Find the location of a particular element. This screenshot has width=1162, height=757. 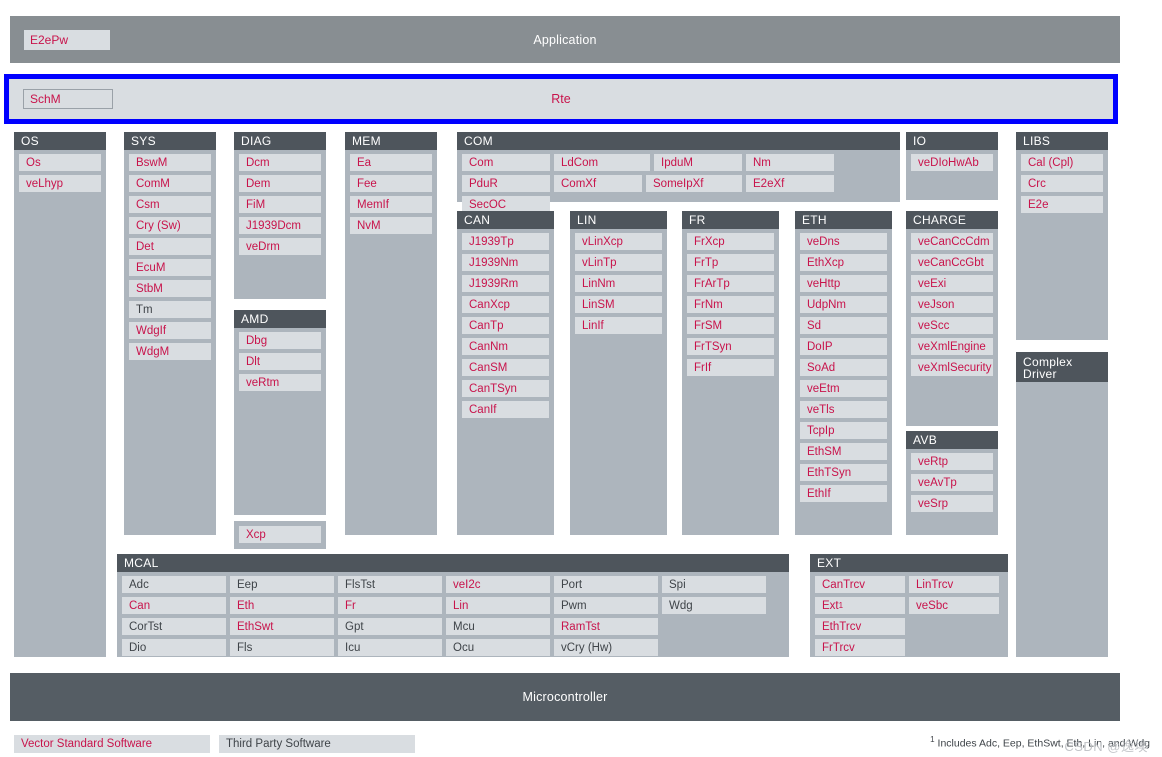

module-ethsm: EthSM is located at coordinates (843, 451).